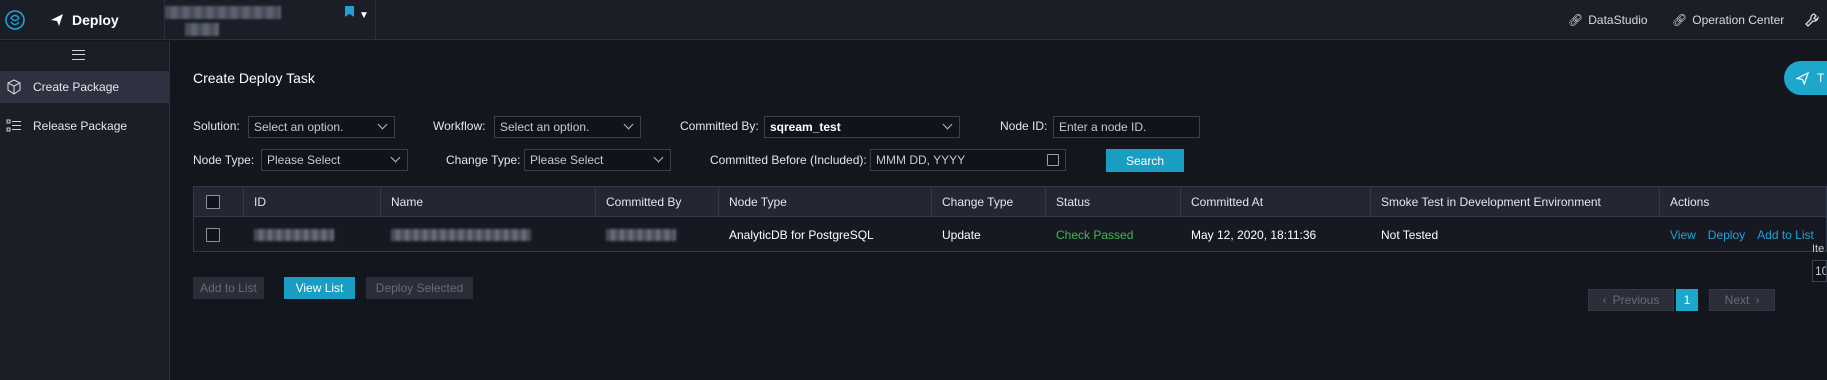  What do you see at coordinates (13, 125) in the screenshot?
I see `list-icon` at bounding box center [13, 125].